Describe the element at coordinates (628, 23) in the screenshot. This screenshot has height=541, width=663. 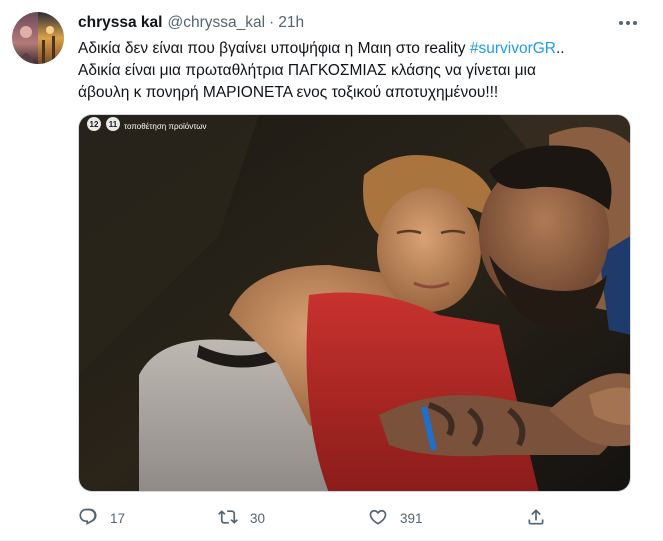
I see `more-icon` at that location.